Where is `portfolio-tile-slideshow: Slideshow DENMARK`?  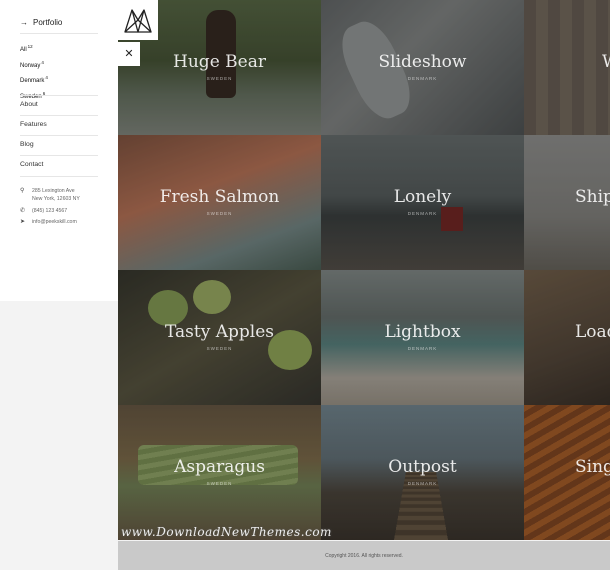
portfolio-tile-slideshow: Slideshow DENMARK is located at coordinates (422, 67).